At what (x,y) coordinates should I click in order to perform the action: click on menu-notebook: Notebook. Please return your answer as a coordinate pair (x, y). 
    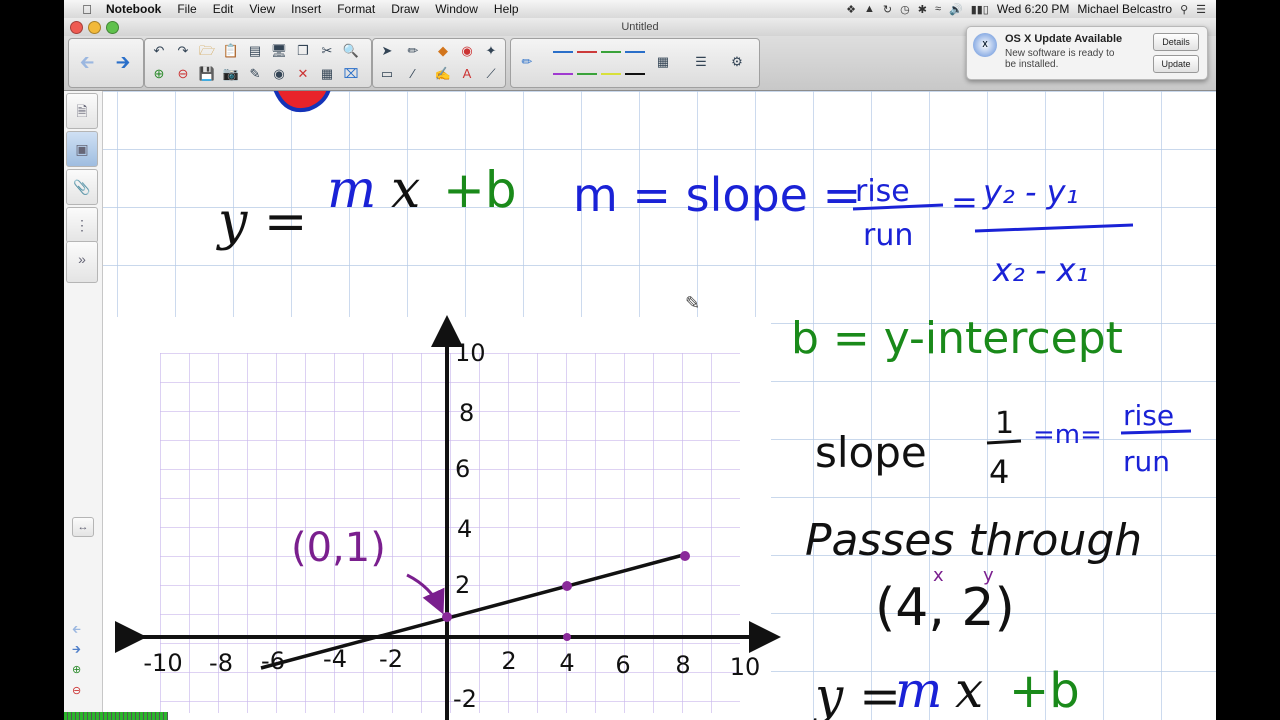
    Looking at the image, I should click on (133, 9).